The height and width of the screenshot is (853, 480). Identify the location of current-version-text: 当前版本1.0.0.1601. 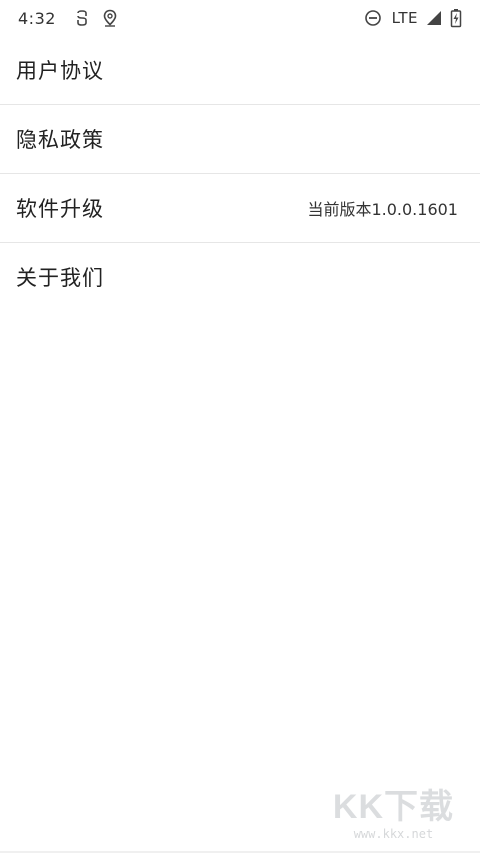
(382, 209).